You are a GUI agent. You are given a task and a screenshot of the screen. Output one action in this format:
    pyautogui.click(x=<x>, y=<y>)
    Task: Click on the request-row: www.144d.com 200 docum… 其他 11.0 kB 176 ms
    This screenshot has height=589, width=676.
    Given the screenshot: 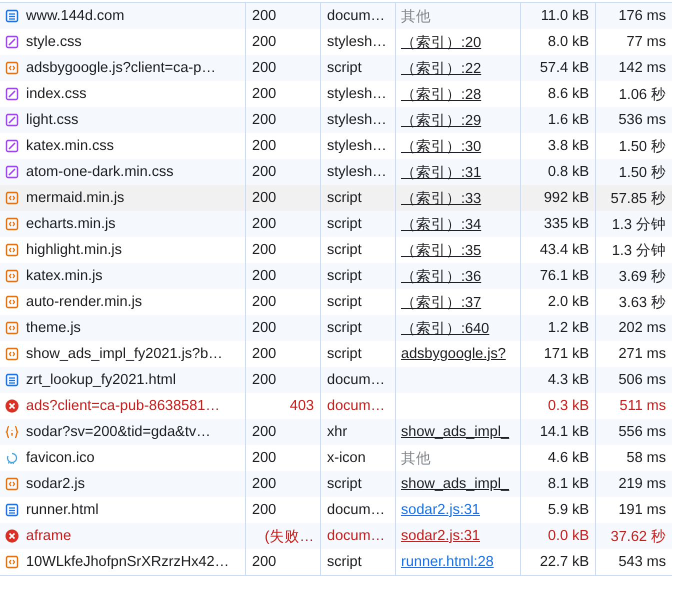 What is the action you would take?
    pyautogui.click(x=336, y=16)
    